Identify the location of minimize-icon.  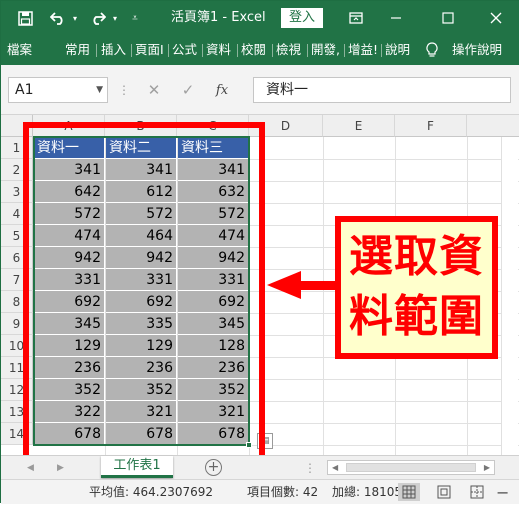
(396, 18).